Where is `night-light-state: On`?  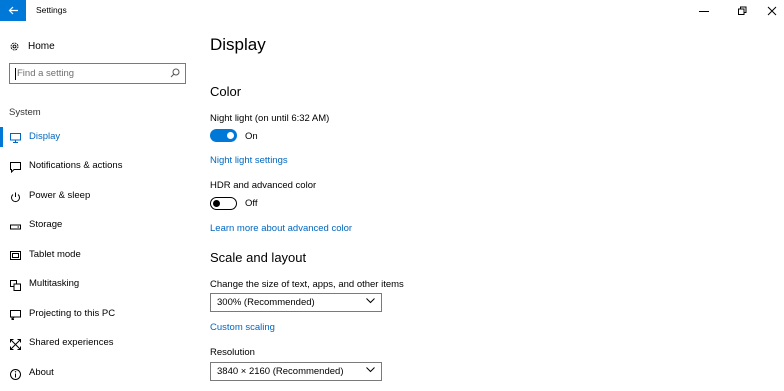
night-light-state: On is located at coordinates (251, 136).